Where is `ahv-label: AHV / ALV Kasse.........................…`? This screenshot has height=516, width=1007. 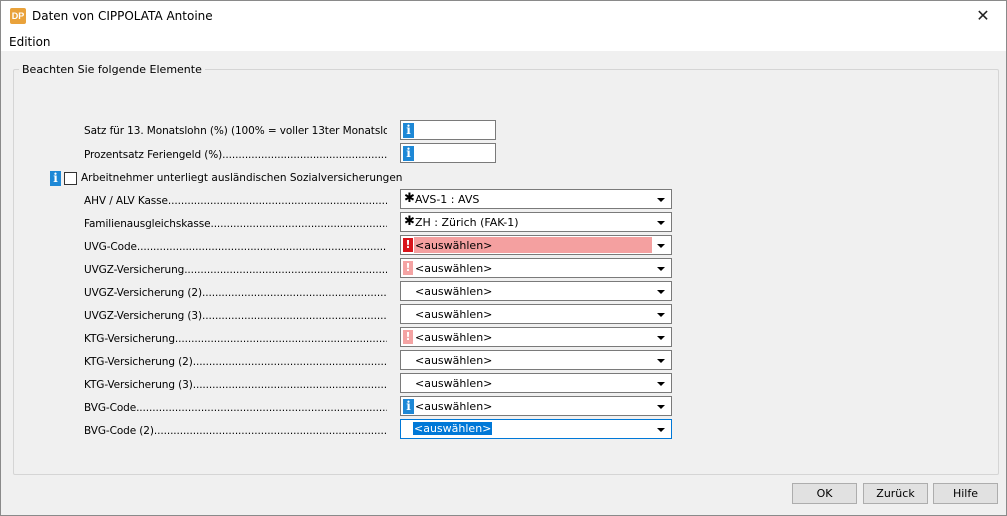
ahv-label: AHV / ALV Kasse.........................… is located at coordinates (235, 201).